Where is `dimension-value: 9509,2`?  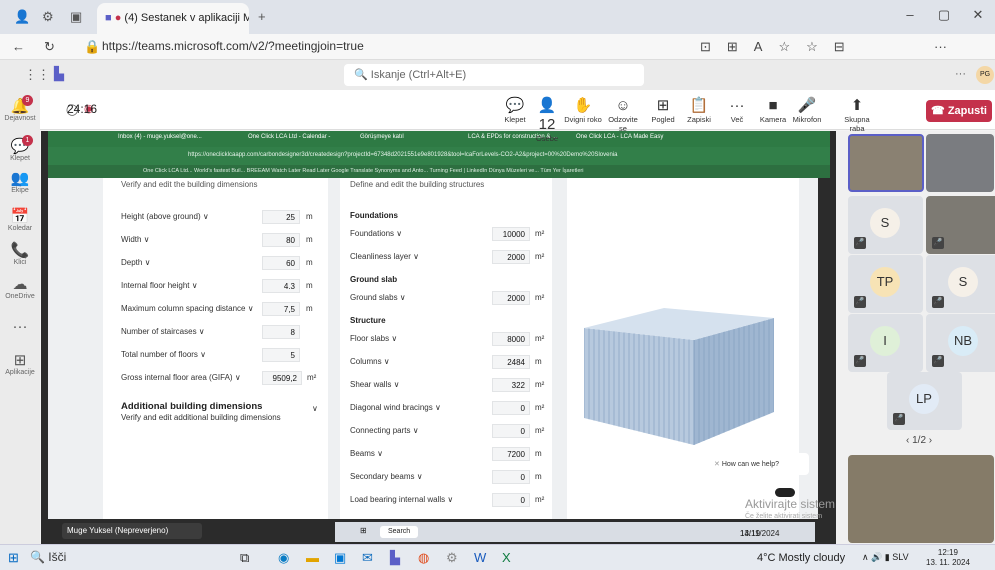
dimension-value: 9509,2 is located at coordinates (282, 378).